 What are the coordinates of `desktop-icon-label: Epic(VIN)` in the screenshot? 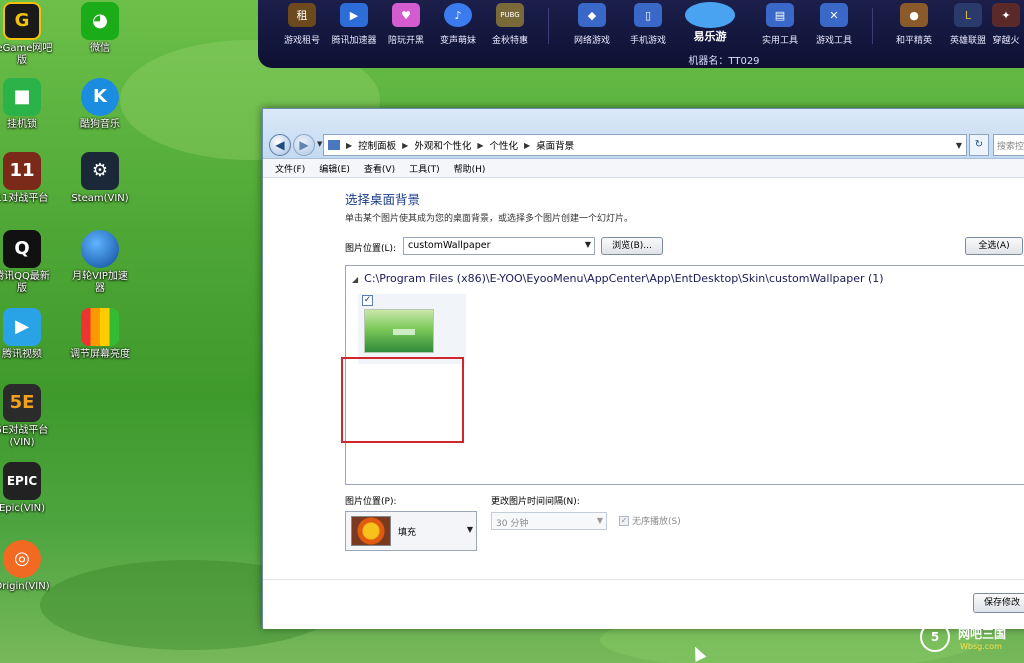 It's located at (22, 508).